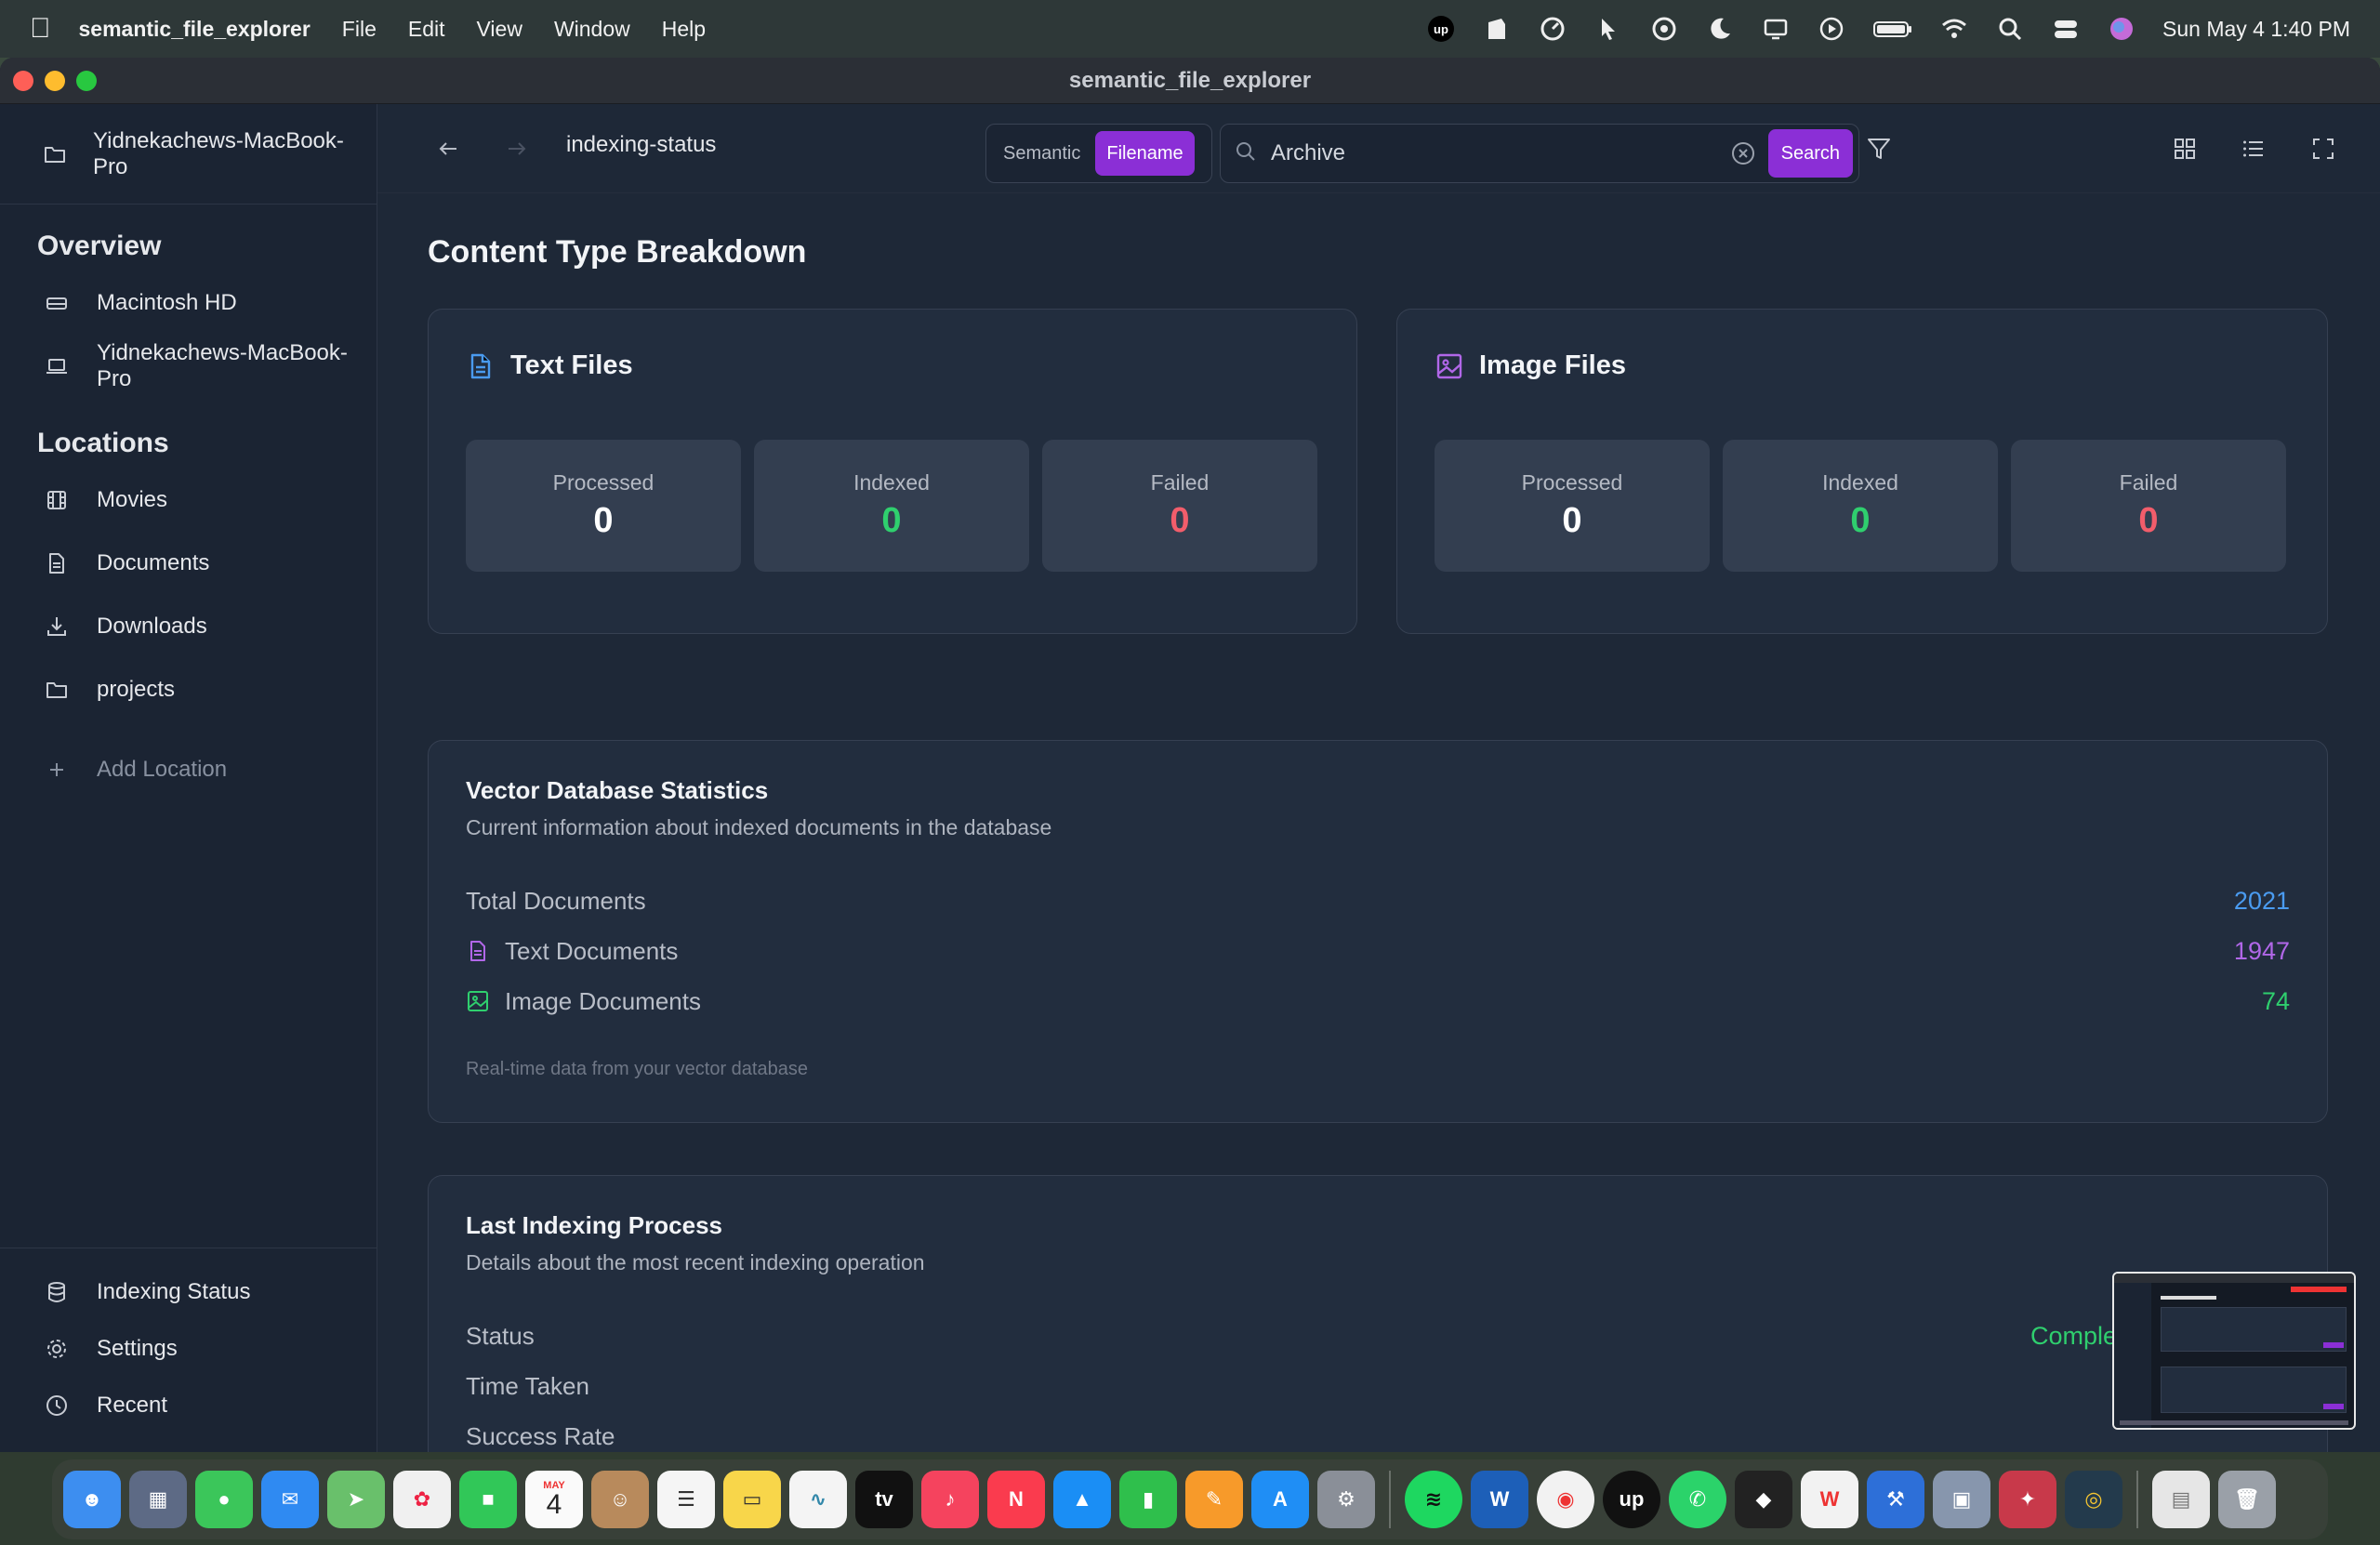 The height and width of the screenshot is (1545, 2380). I want to click on dock-copilot-icon: ◎, so click(2093, 1500).